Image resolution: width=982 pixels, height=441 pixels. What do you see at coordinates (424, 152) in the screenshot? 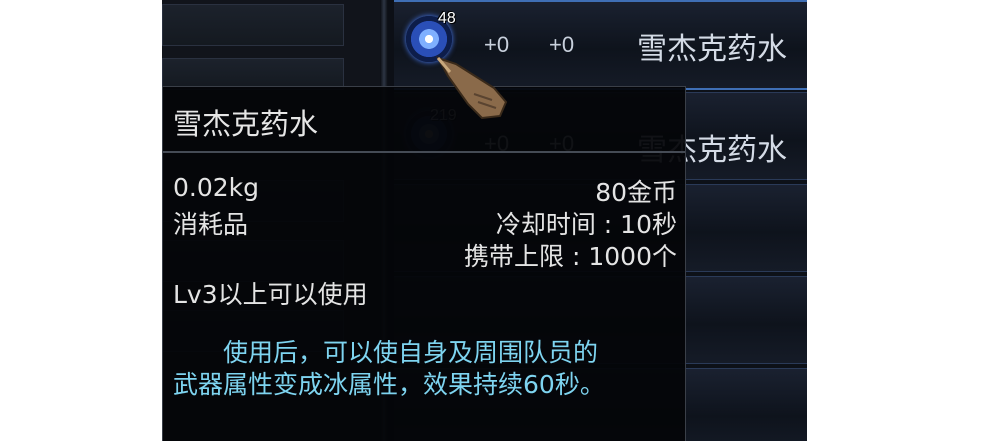
I see `tooltip-separator` at bounding box center [424, 152].